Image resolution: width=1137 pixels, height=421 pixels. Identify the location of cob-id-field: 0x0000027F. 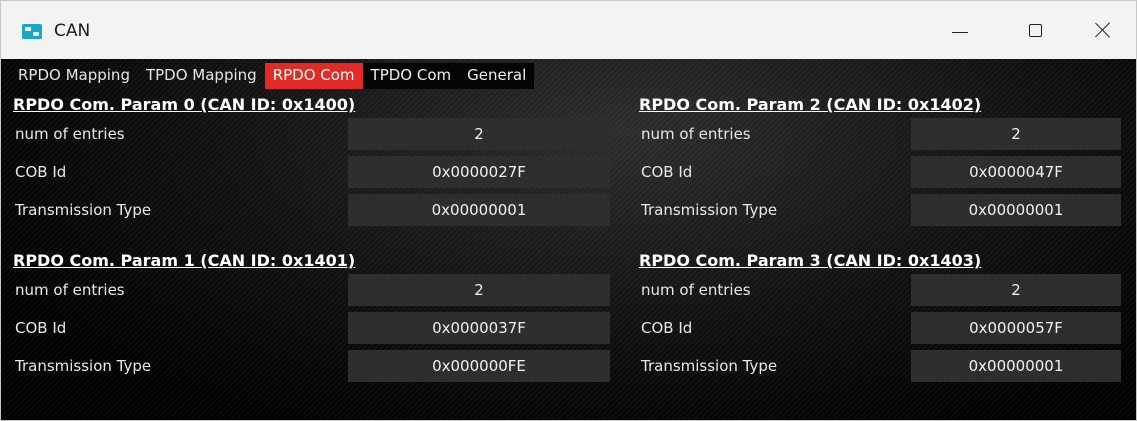
(479, 172).